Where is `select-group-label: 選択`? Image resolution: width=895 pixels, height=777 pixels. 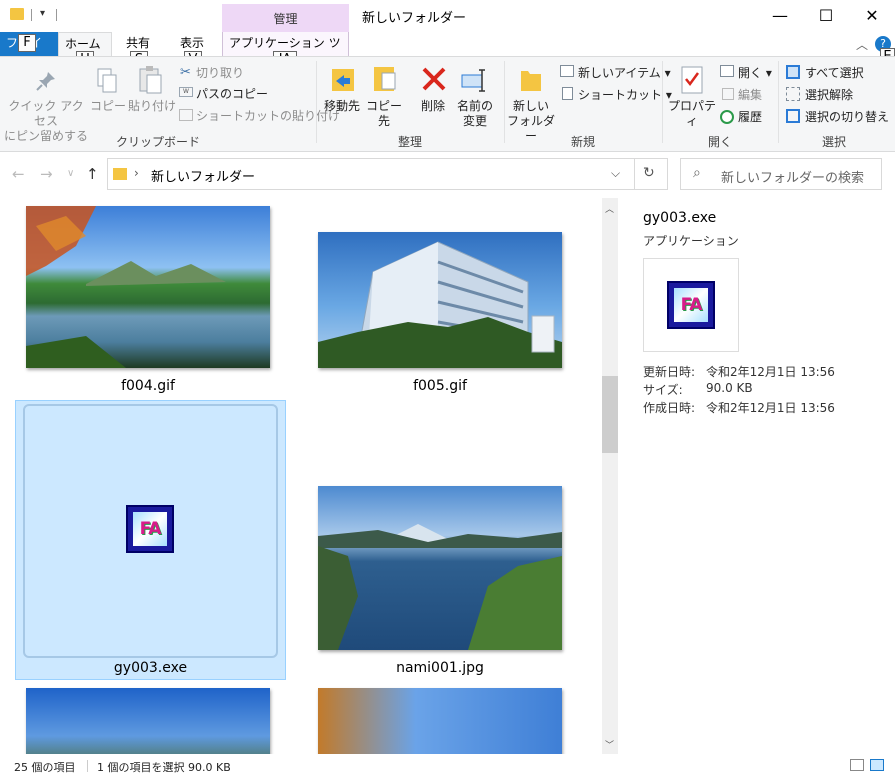 select-group-label: 選択 is located at coordinates (833, 142).